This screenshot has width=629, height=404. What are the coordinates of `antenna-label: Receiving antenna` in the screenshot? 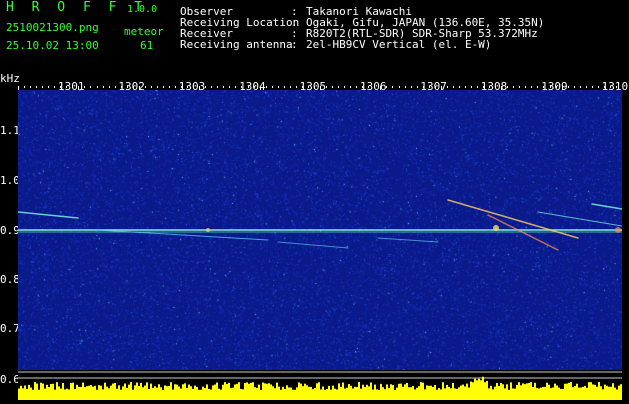 It's located at (236, 44).